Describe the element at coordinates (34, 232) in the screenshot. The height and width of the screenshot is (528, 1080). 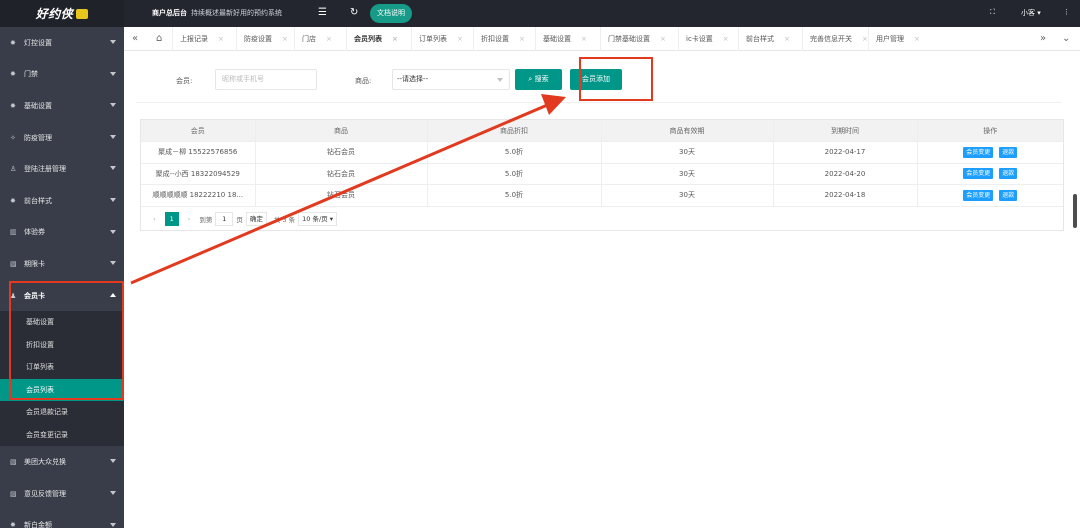
I see `sidebar-item-label: 体验券` at that location.